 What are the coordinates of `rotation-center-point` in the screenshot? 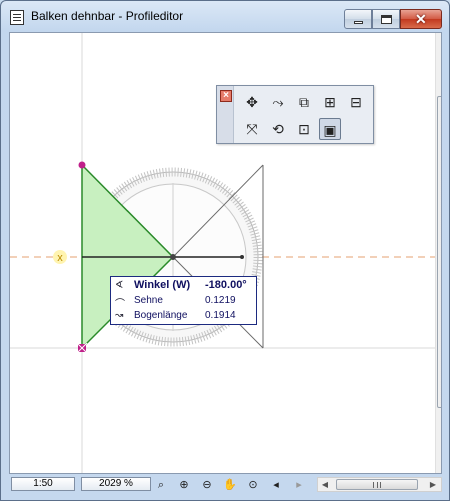 It's located at (173, 257).